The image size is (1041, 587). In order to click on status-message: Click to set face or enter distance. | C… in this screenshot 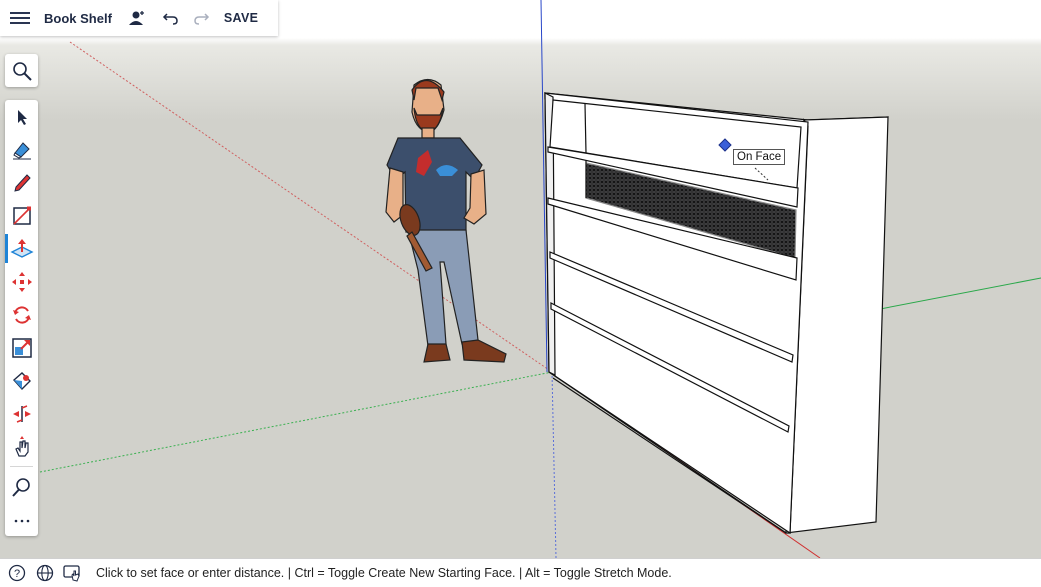, I will do `click(384, 573)`.